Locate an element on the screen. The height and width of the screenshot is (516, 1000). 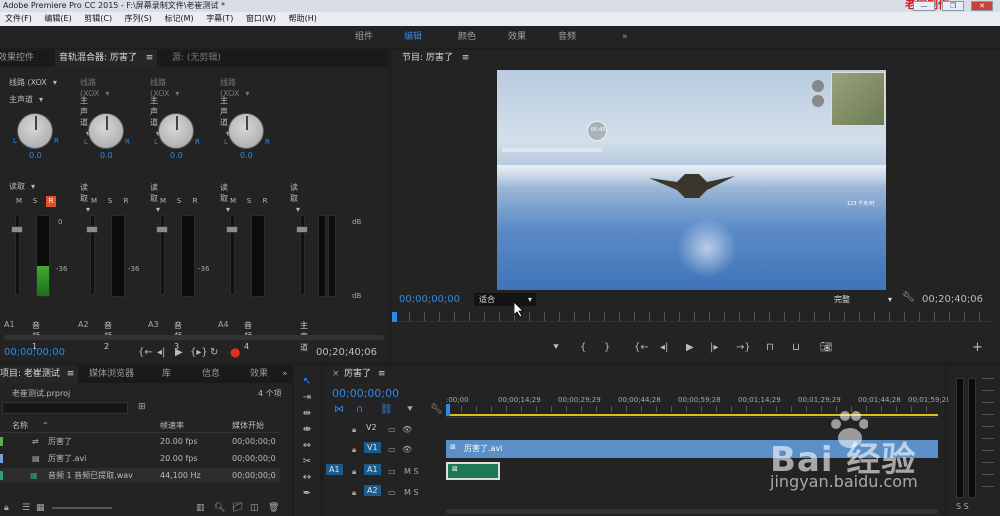
workspace-tab-audio: 音频 is located at coordinates (567, 37).